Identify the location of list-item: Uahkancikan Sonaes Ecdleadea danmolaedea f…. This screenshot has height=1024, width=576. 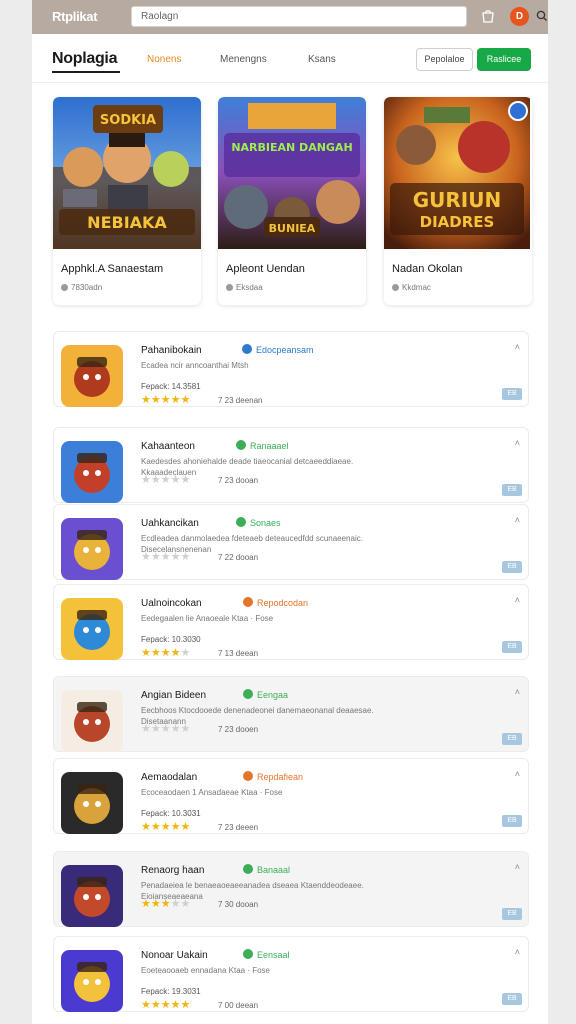
(291, 542).